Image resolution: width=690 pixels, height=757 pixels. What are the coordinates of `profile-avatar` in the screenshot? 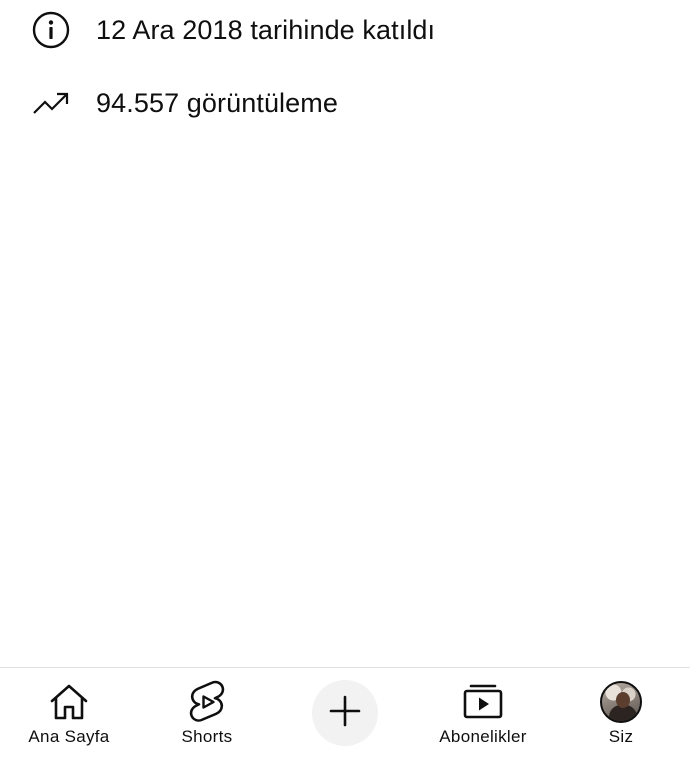 It's located at (621, 702).